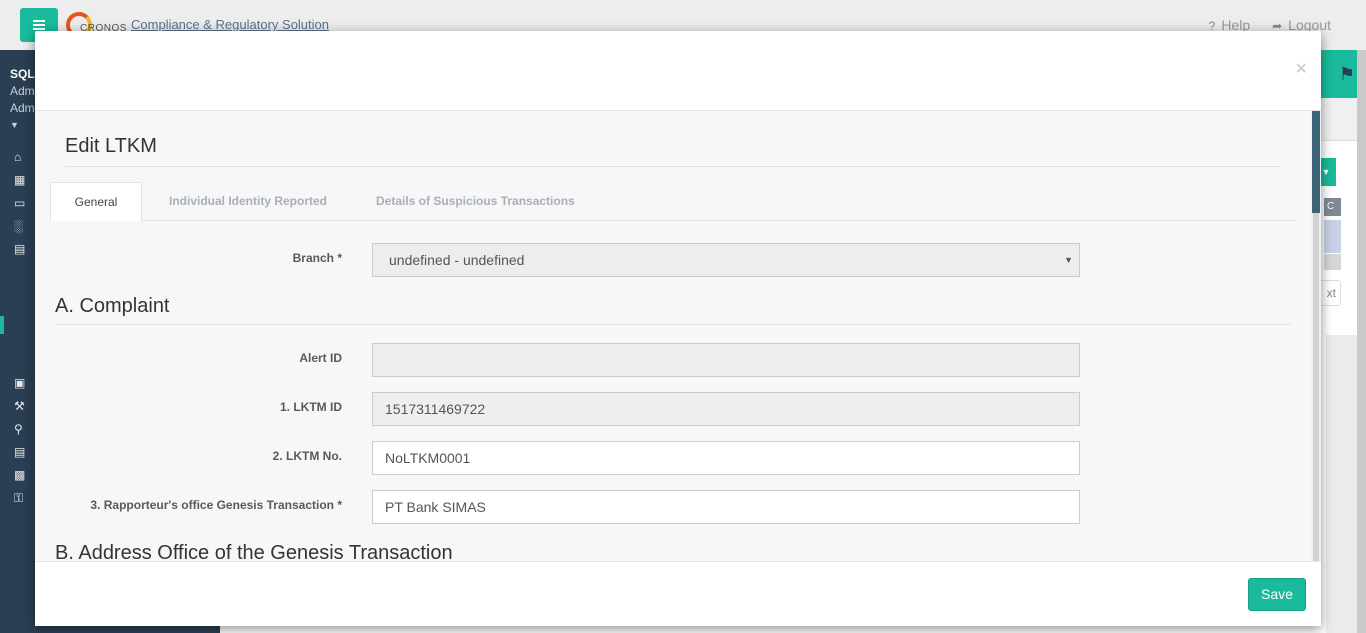 The image size is (1366, 633). I want to click on close-icon: ×, so click(1301, 69).